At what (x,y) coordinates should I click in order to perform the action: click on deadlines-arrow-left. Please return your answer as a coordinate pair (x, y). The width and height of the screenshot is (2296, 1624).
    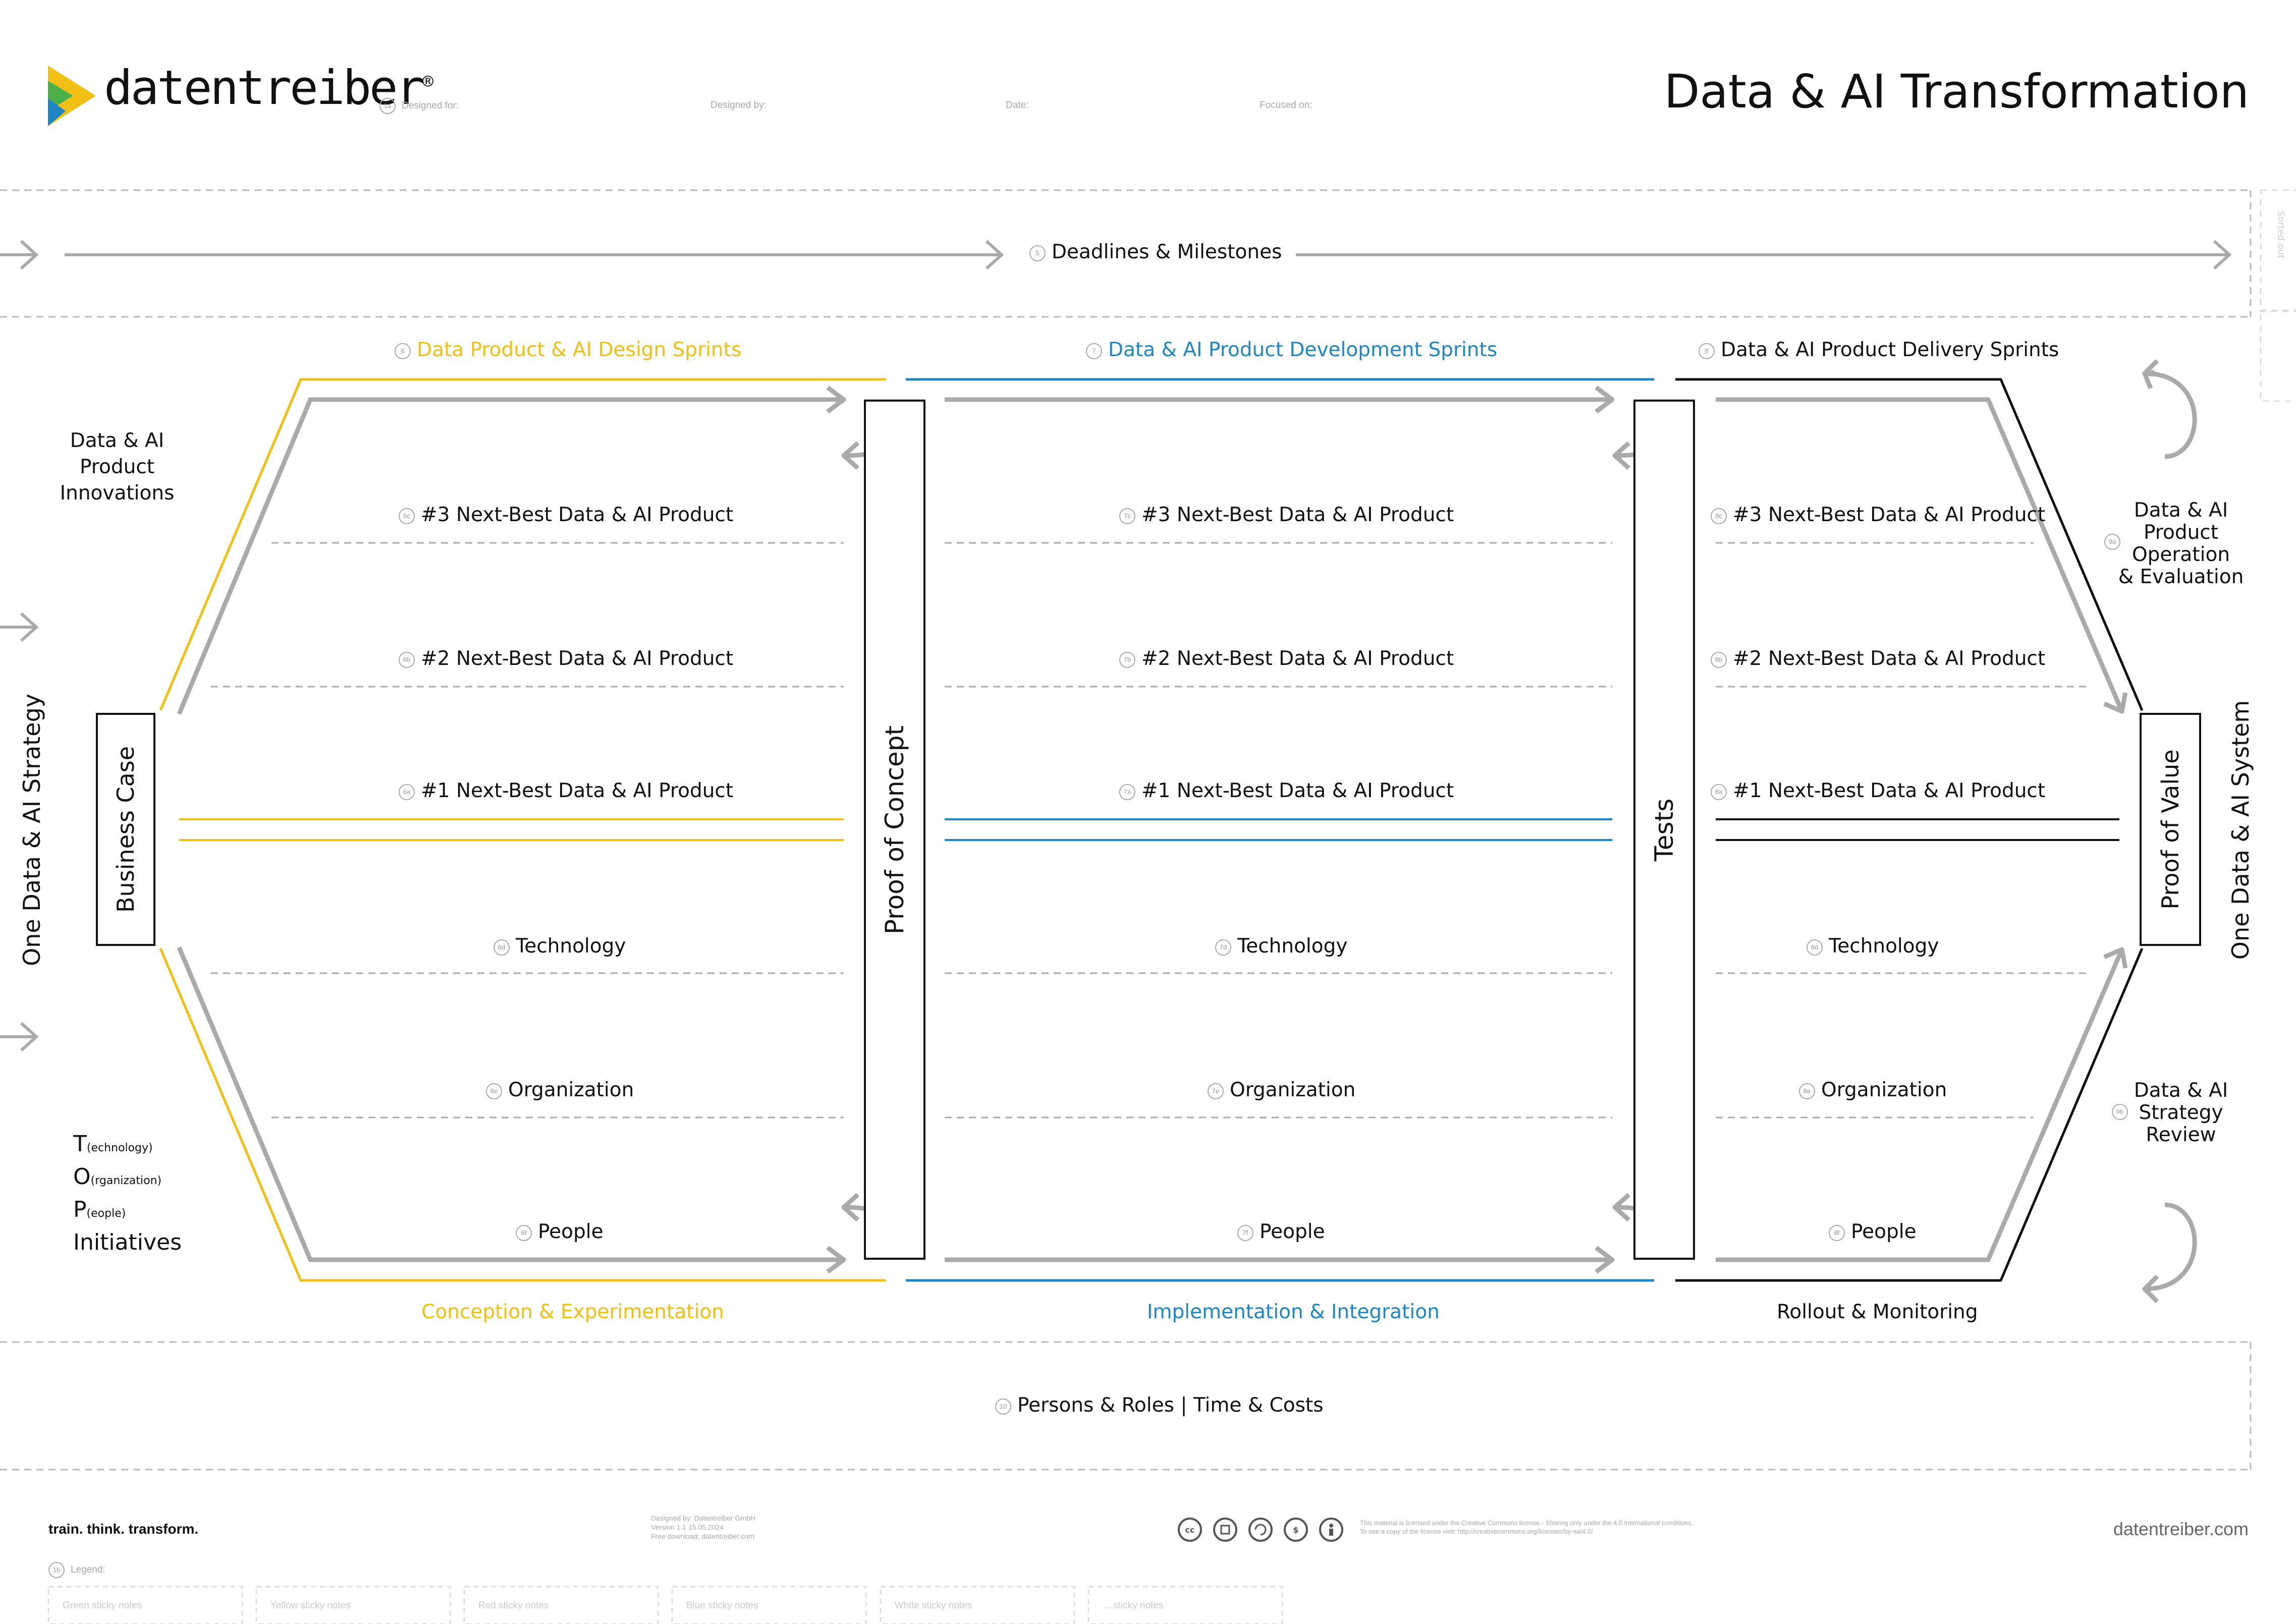
    Looking at the image, I should click on (19, 255).